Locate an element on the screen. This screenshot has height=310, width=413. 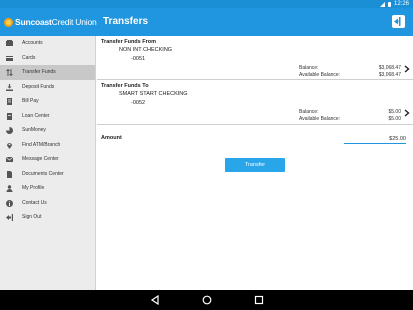
status-bar: 12:26 is located at coordinates (206, 4).